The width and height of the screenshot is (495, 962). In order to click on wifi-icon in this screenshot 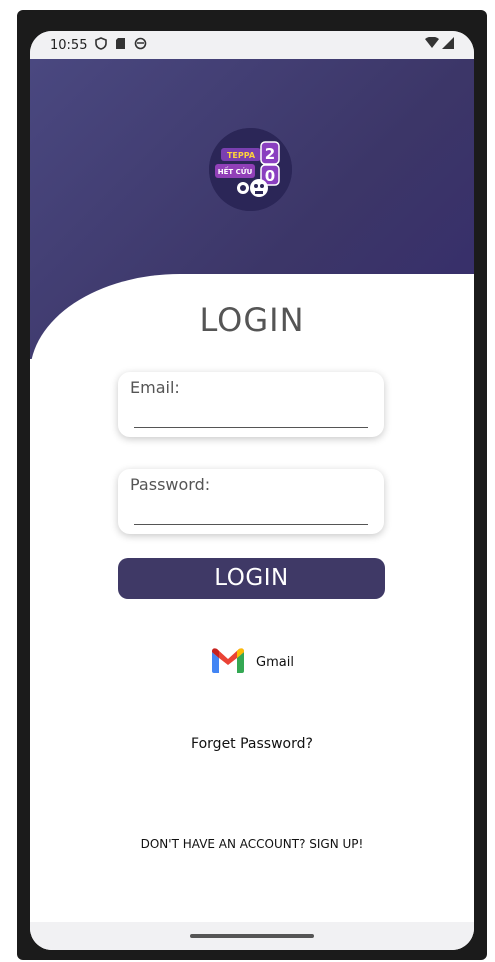, I will do `click(432, 44)`.